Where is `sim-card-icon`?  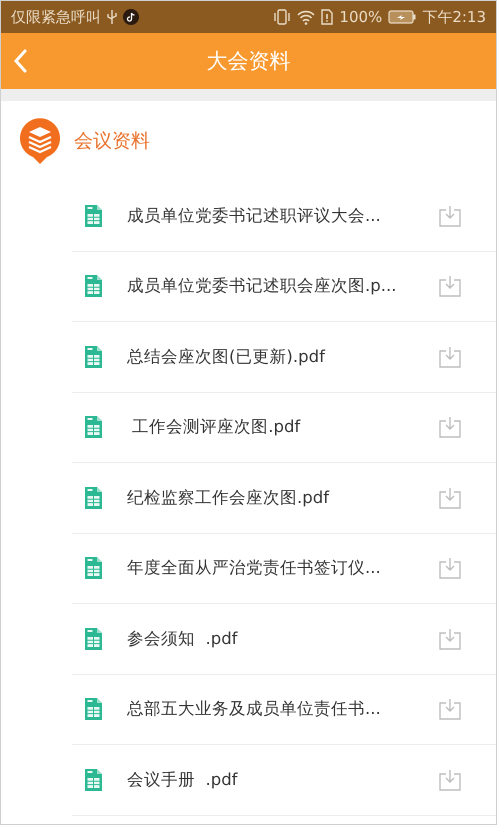 sim-card-icon is located at coordinates (327, 17).